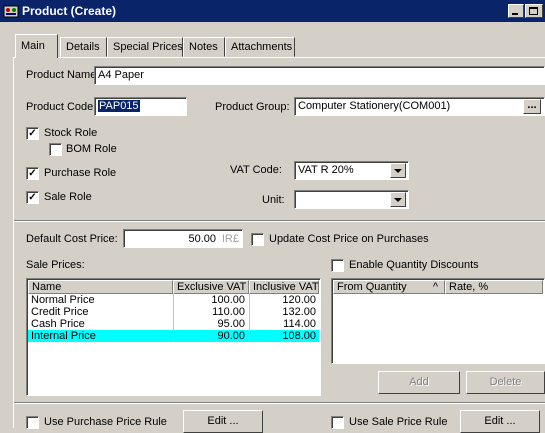  I want to click on price-inclusive: 108.00, so click(299, 336).